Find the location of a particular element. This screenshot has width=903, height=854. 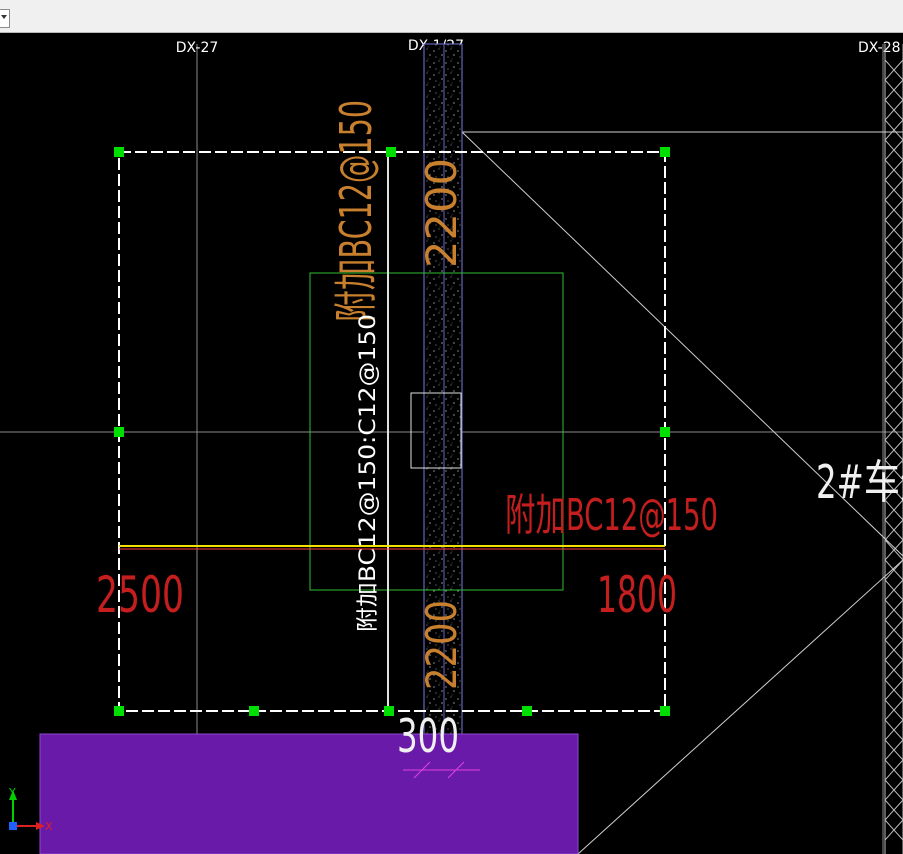

axis-labels: DX-27 DX-1/27 DX-28 is located at coordinates (538, 47).